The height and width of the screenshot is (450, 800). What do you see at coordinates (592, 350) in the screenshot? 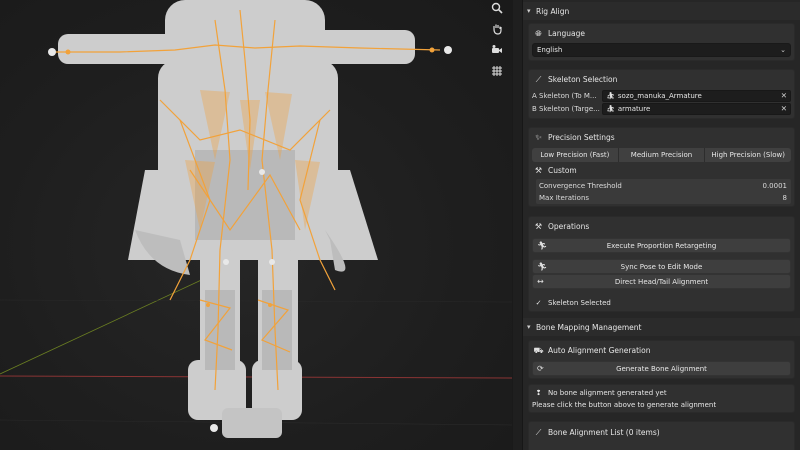
I see `auto-alignment-subheader: ⛟︎ Auto Alignment Generation` at bounding box center [592, 350].